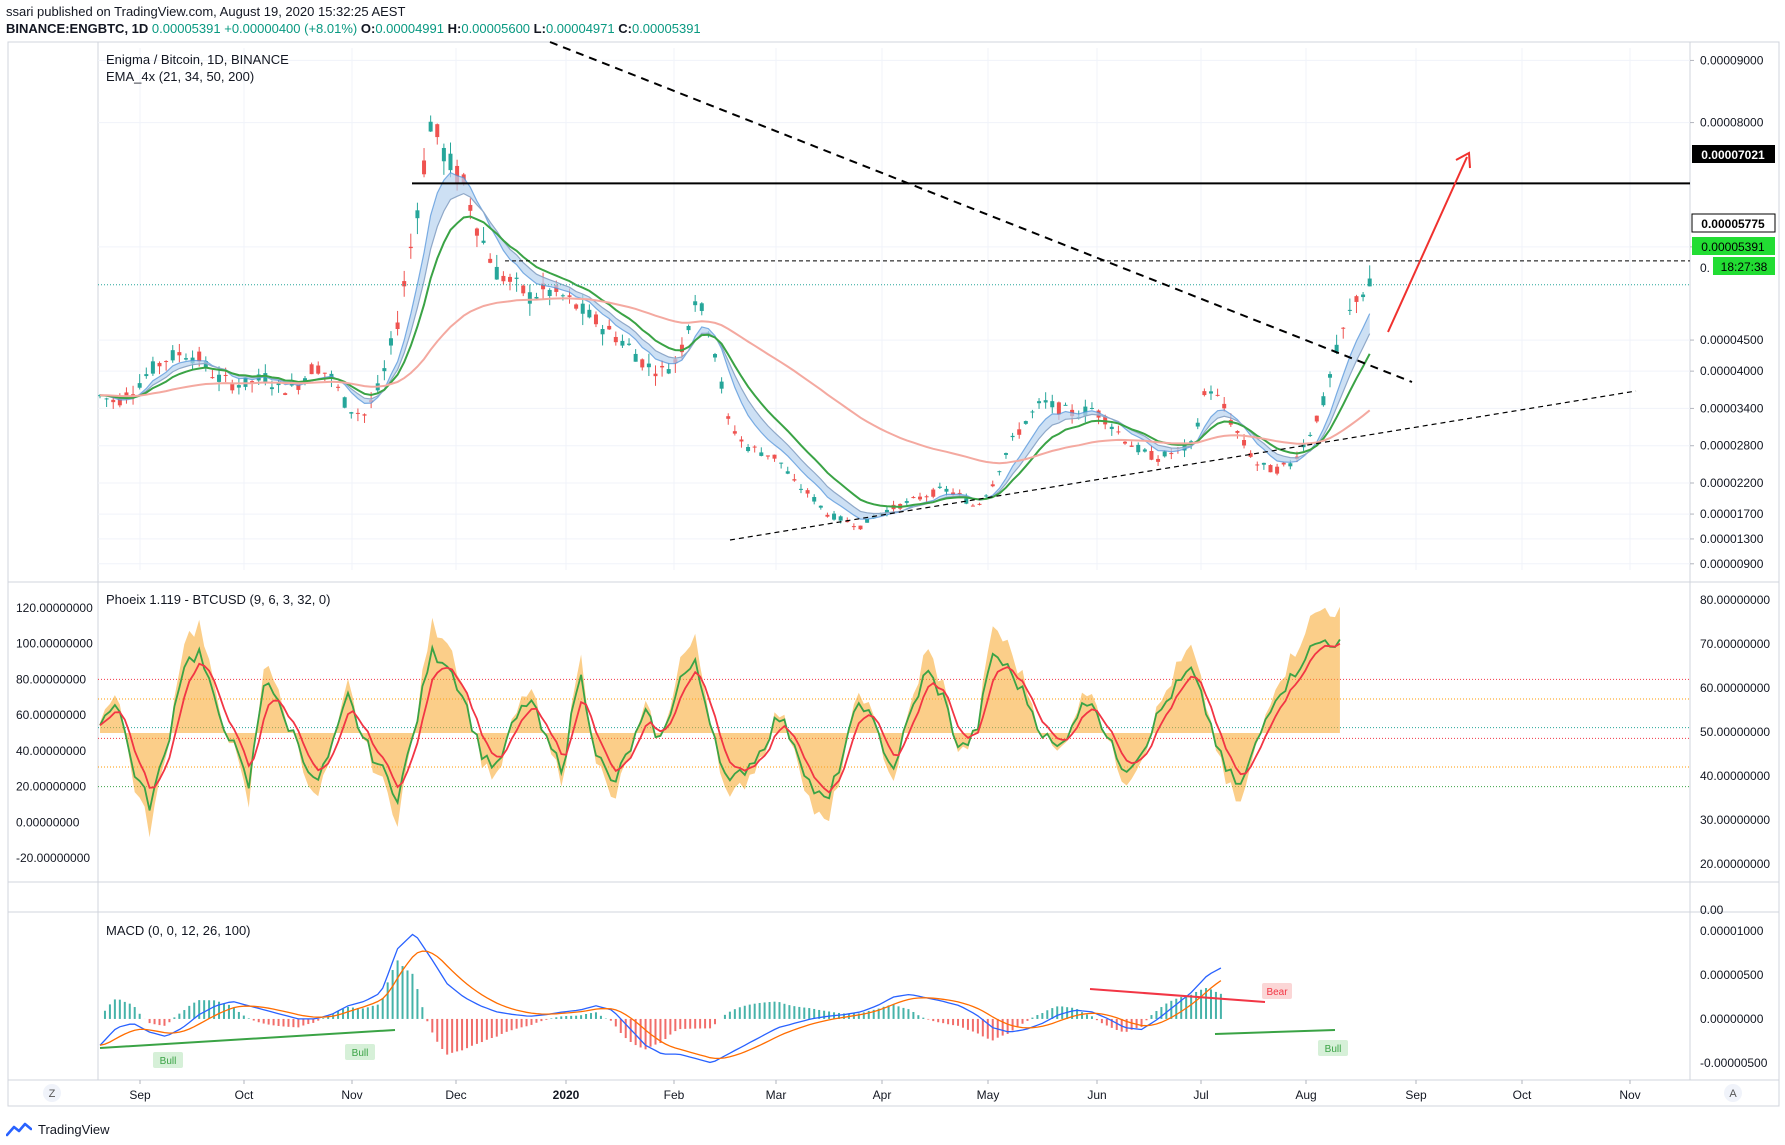 Image resolution: width=1785 pixels, height=1145 pixels. I want to click on symbol-label: BINANCE:ENGBTC, 1D, so click(77, 28).